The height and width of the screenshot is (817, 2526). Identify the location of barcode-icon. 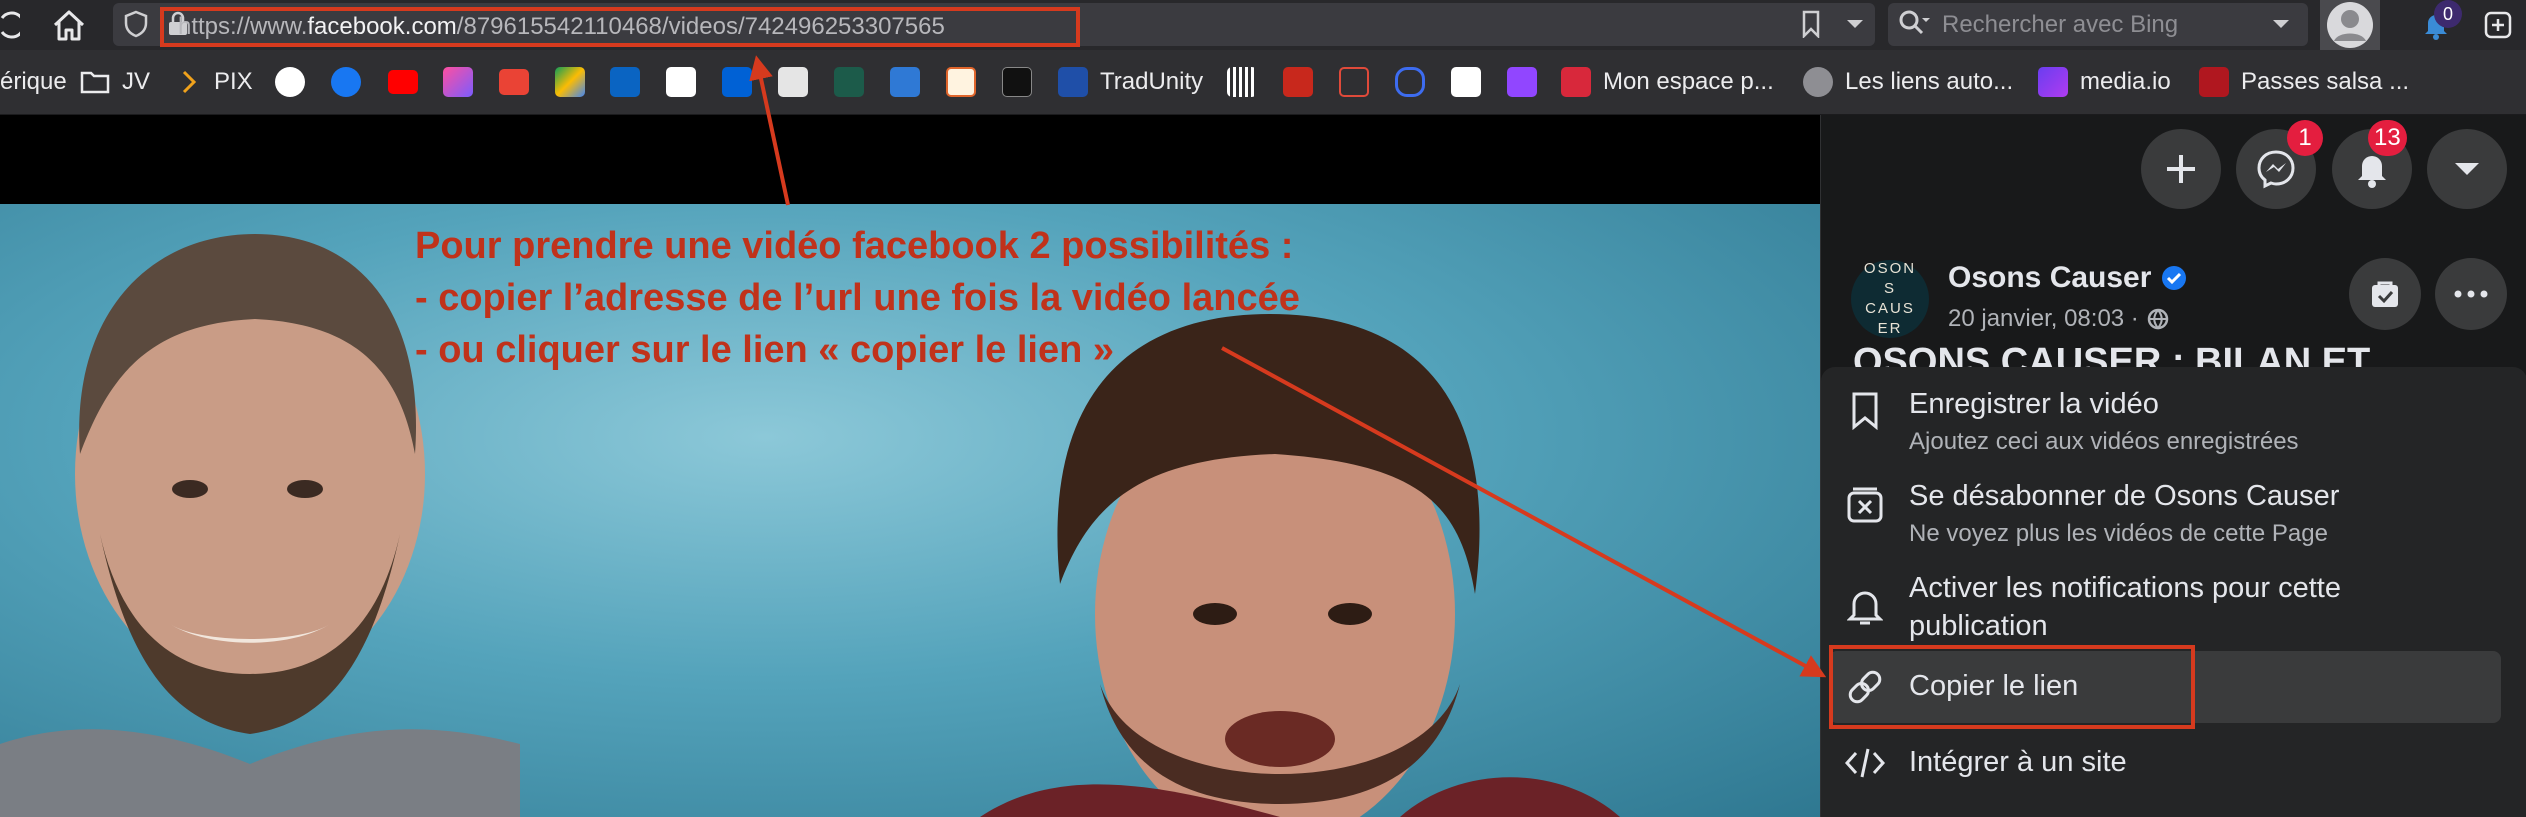
(1242, 82).